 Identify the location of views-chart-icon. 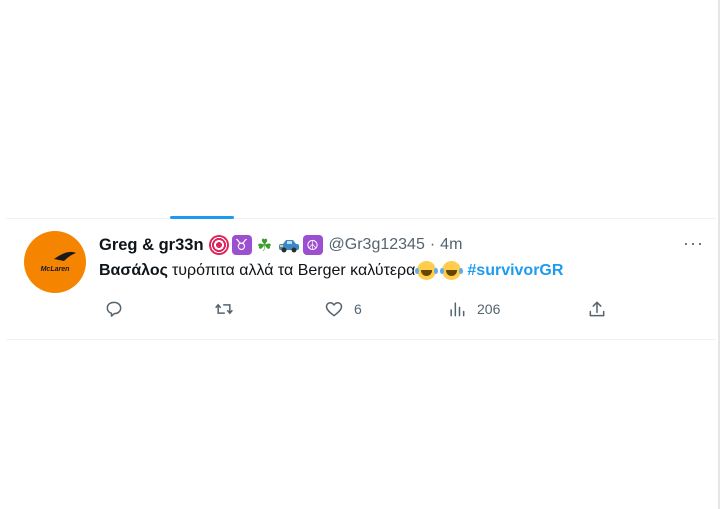
(457, 309).